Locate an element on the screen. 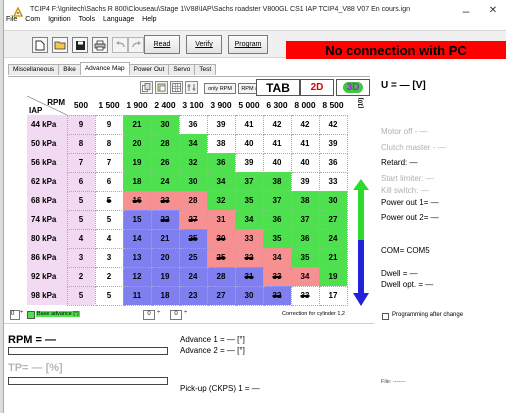 This screenshot has width=506, height=413. view-2d-button: 2D is located at coordinates (317, 87).